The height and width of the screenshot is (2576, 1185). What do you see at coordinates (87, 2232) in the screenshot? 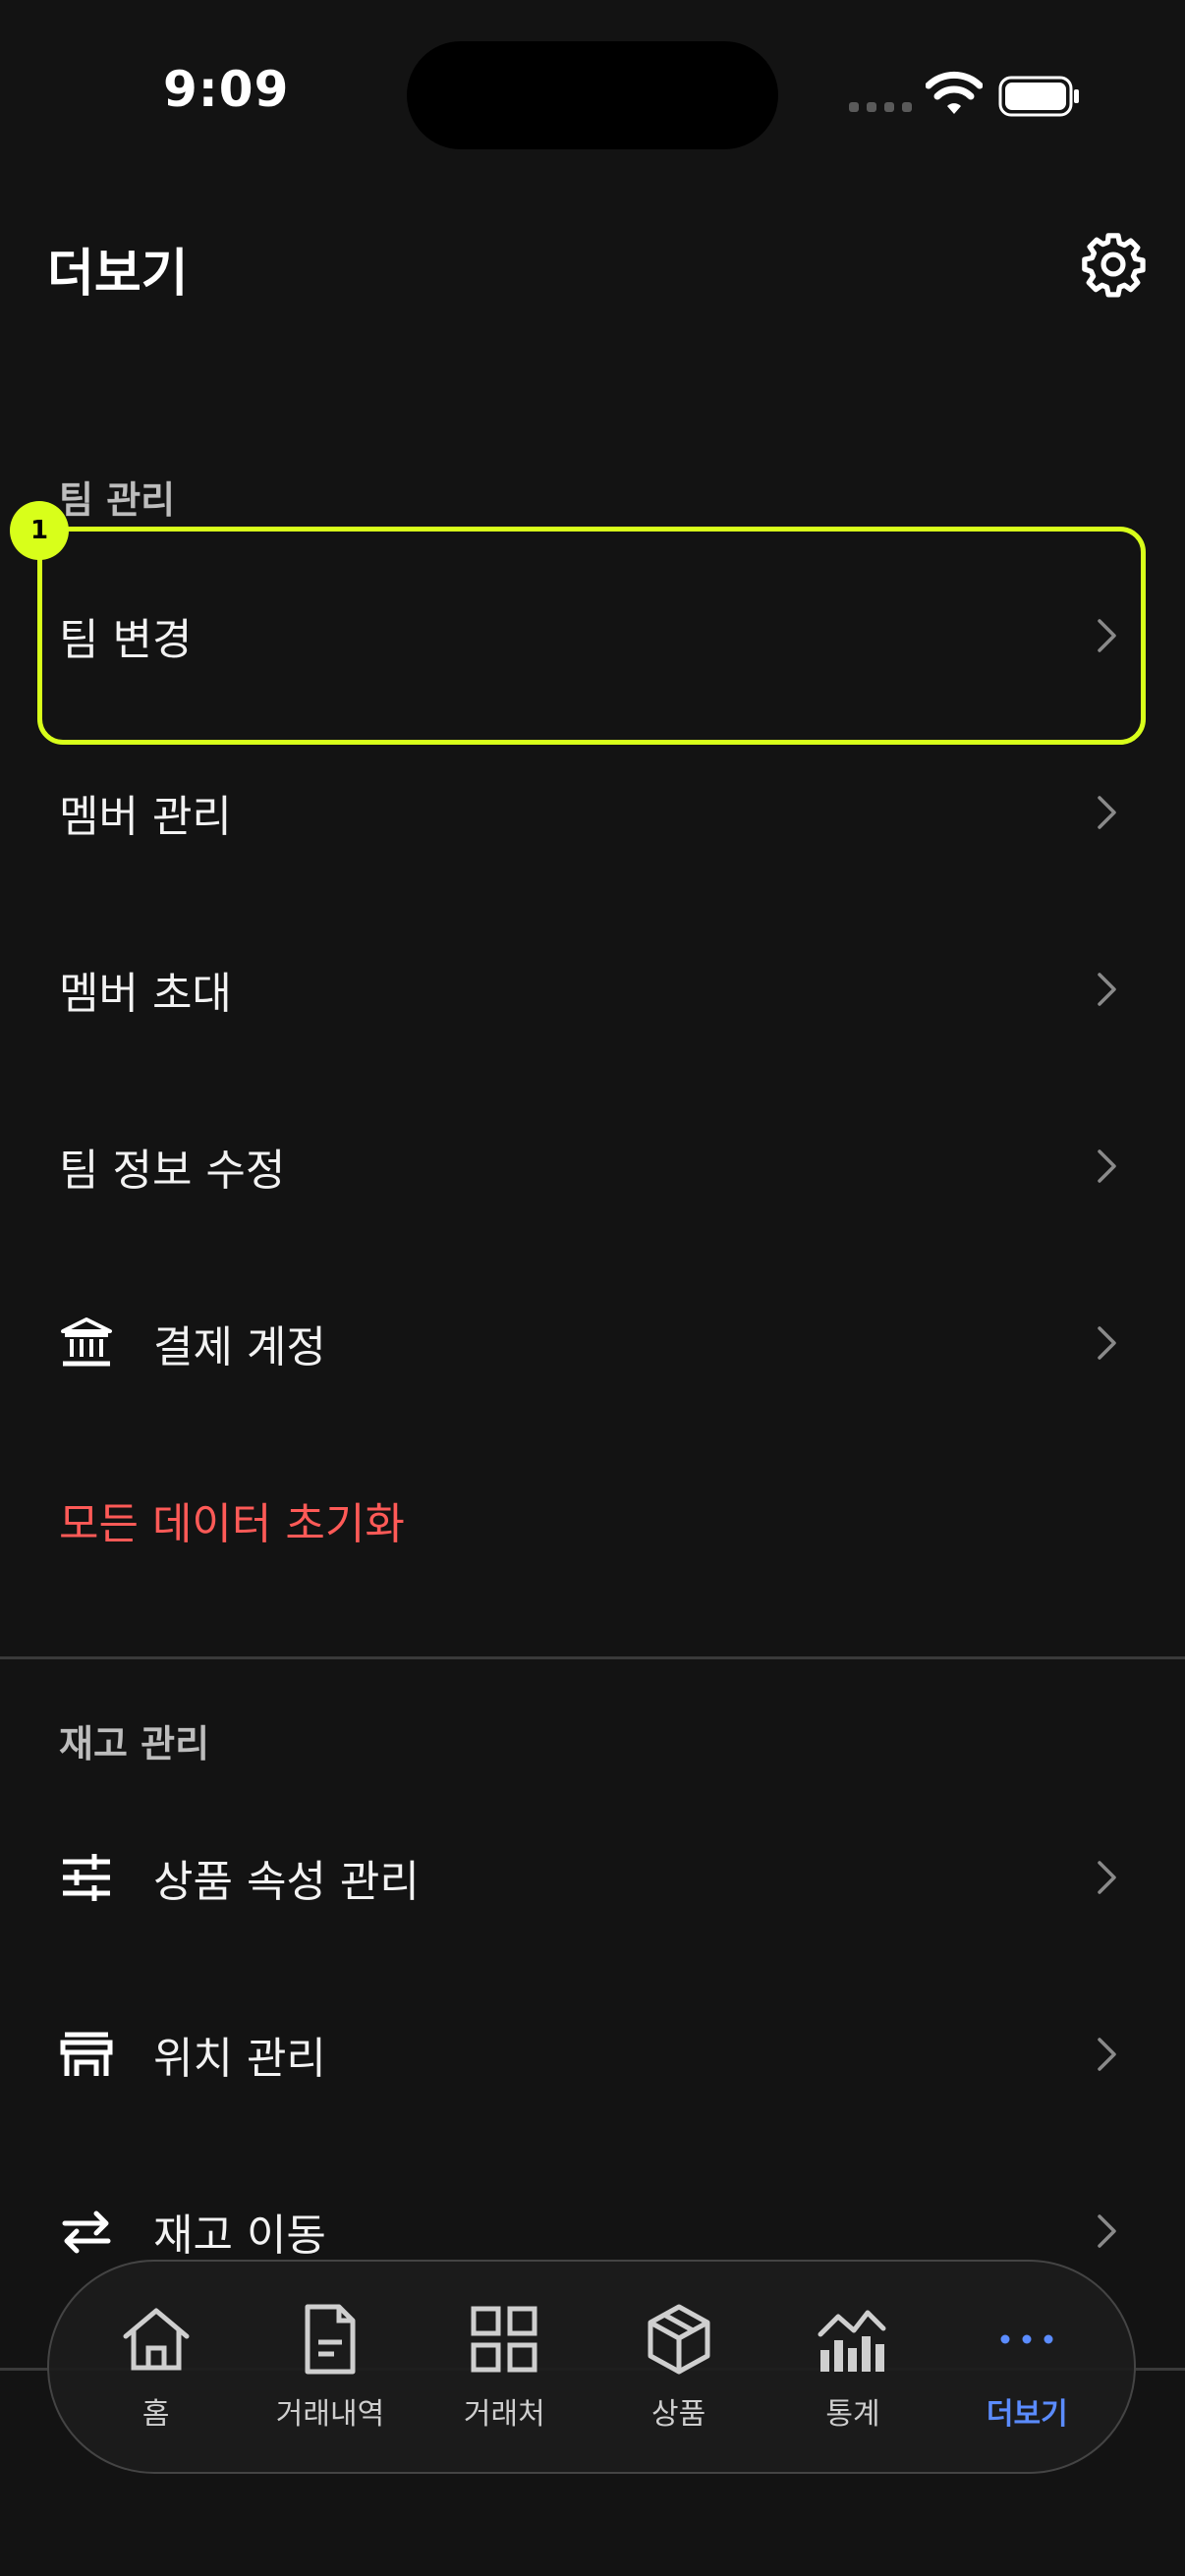
I see `transfer-arrows-icon` at bounding box center [87, 2232].